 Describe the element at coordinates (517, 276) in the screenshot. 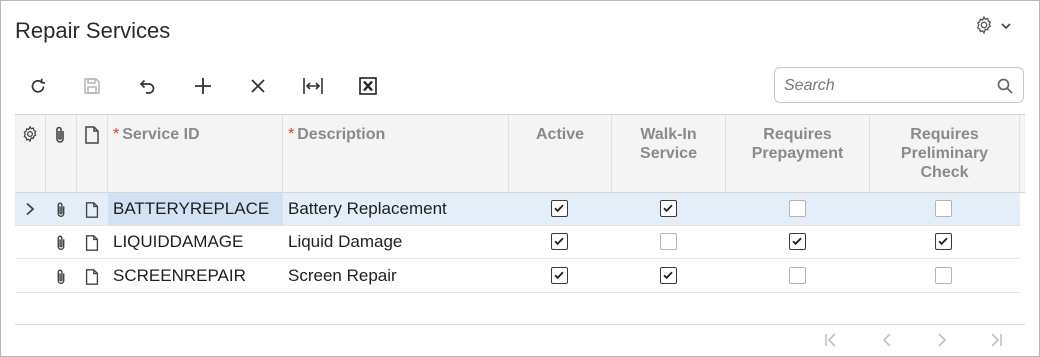

I see `table-row: SCREENREPAIR Screen Repair` at that location.